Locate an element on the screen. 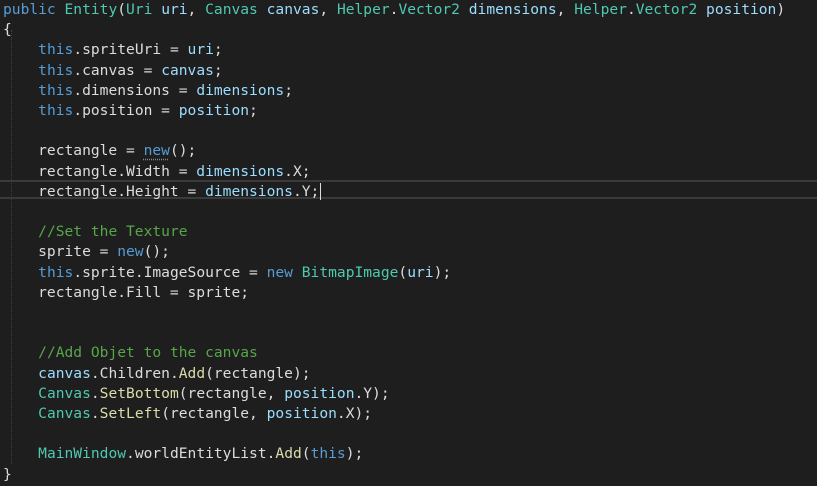 This screenshot has width=817, height=486. code-token: public is located at coordinates (34, 9).